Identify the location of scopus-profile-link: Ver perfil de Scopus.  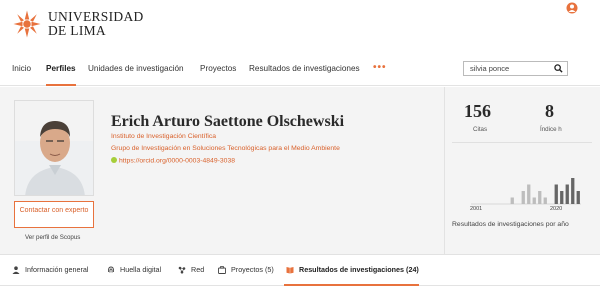
(52, 237).